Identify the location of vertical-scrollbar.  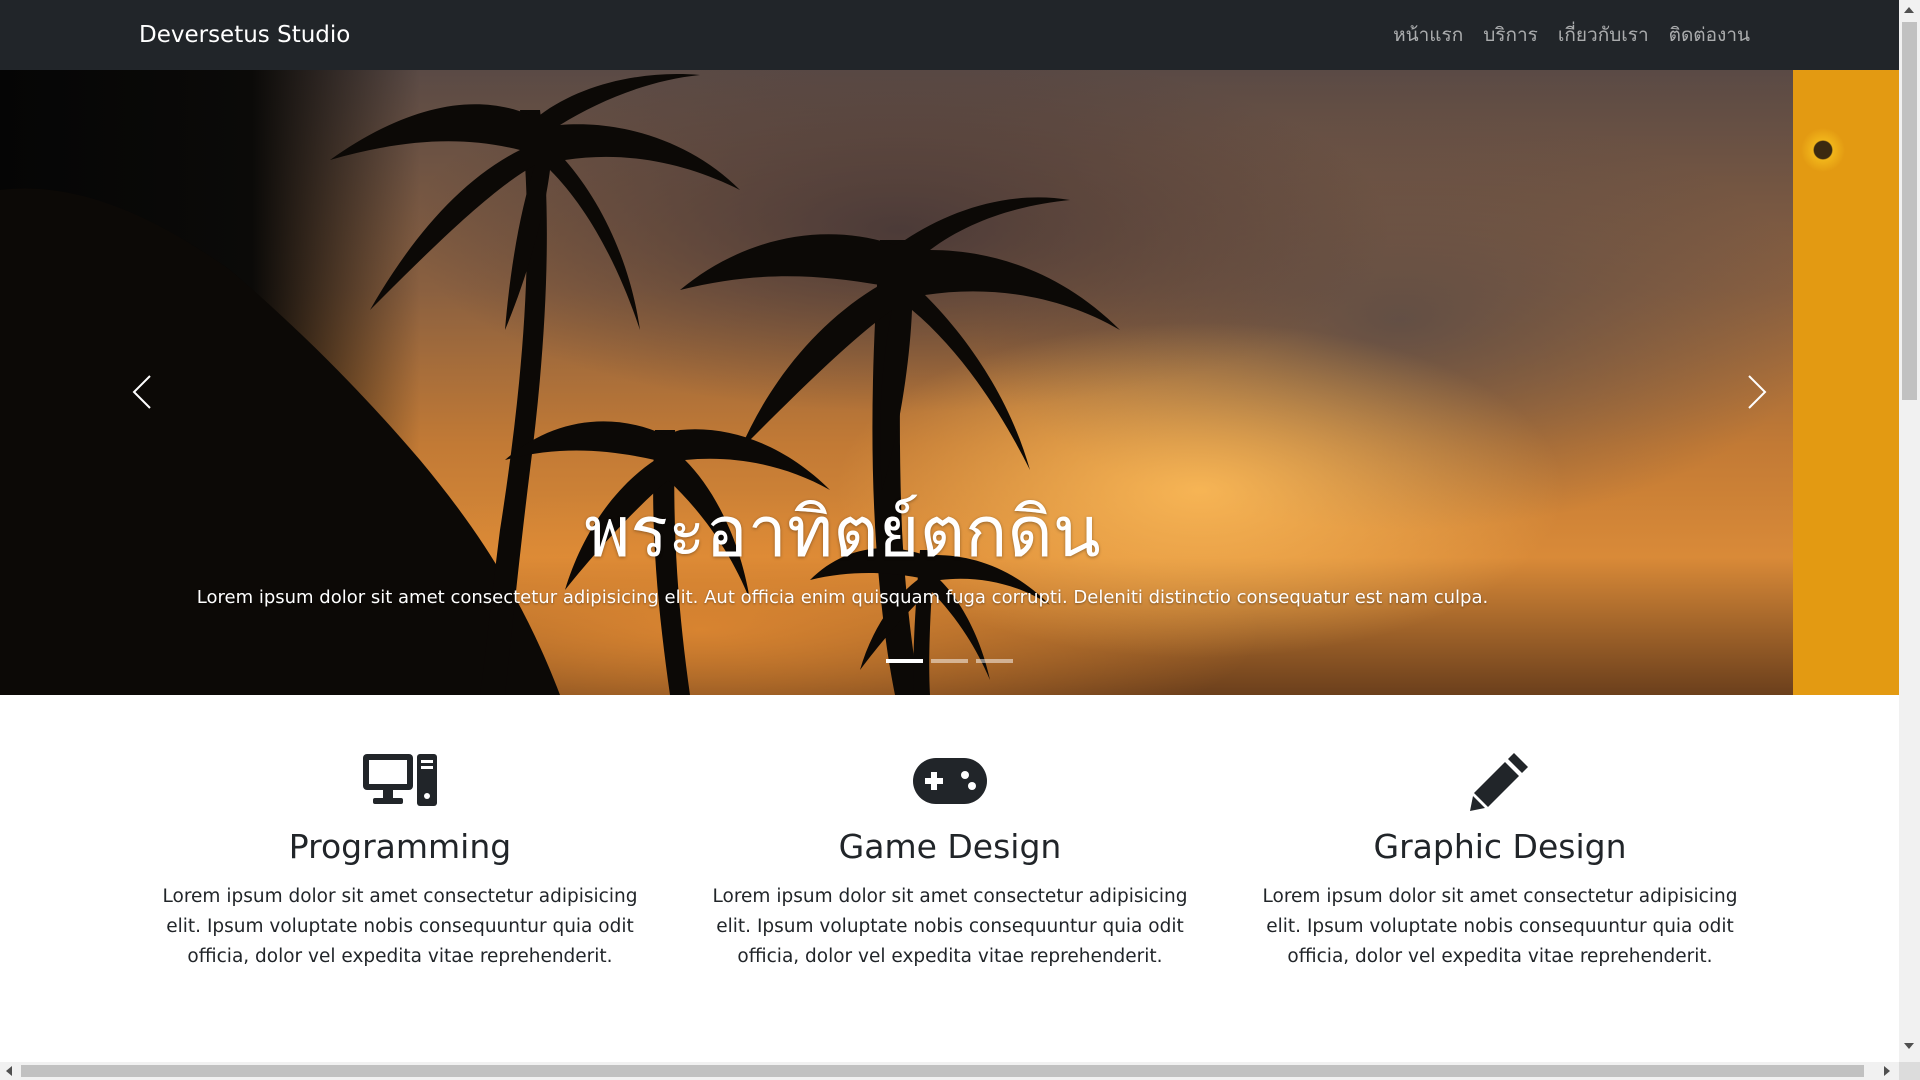
(1909, 531).